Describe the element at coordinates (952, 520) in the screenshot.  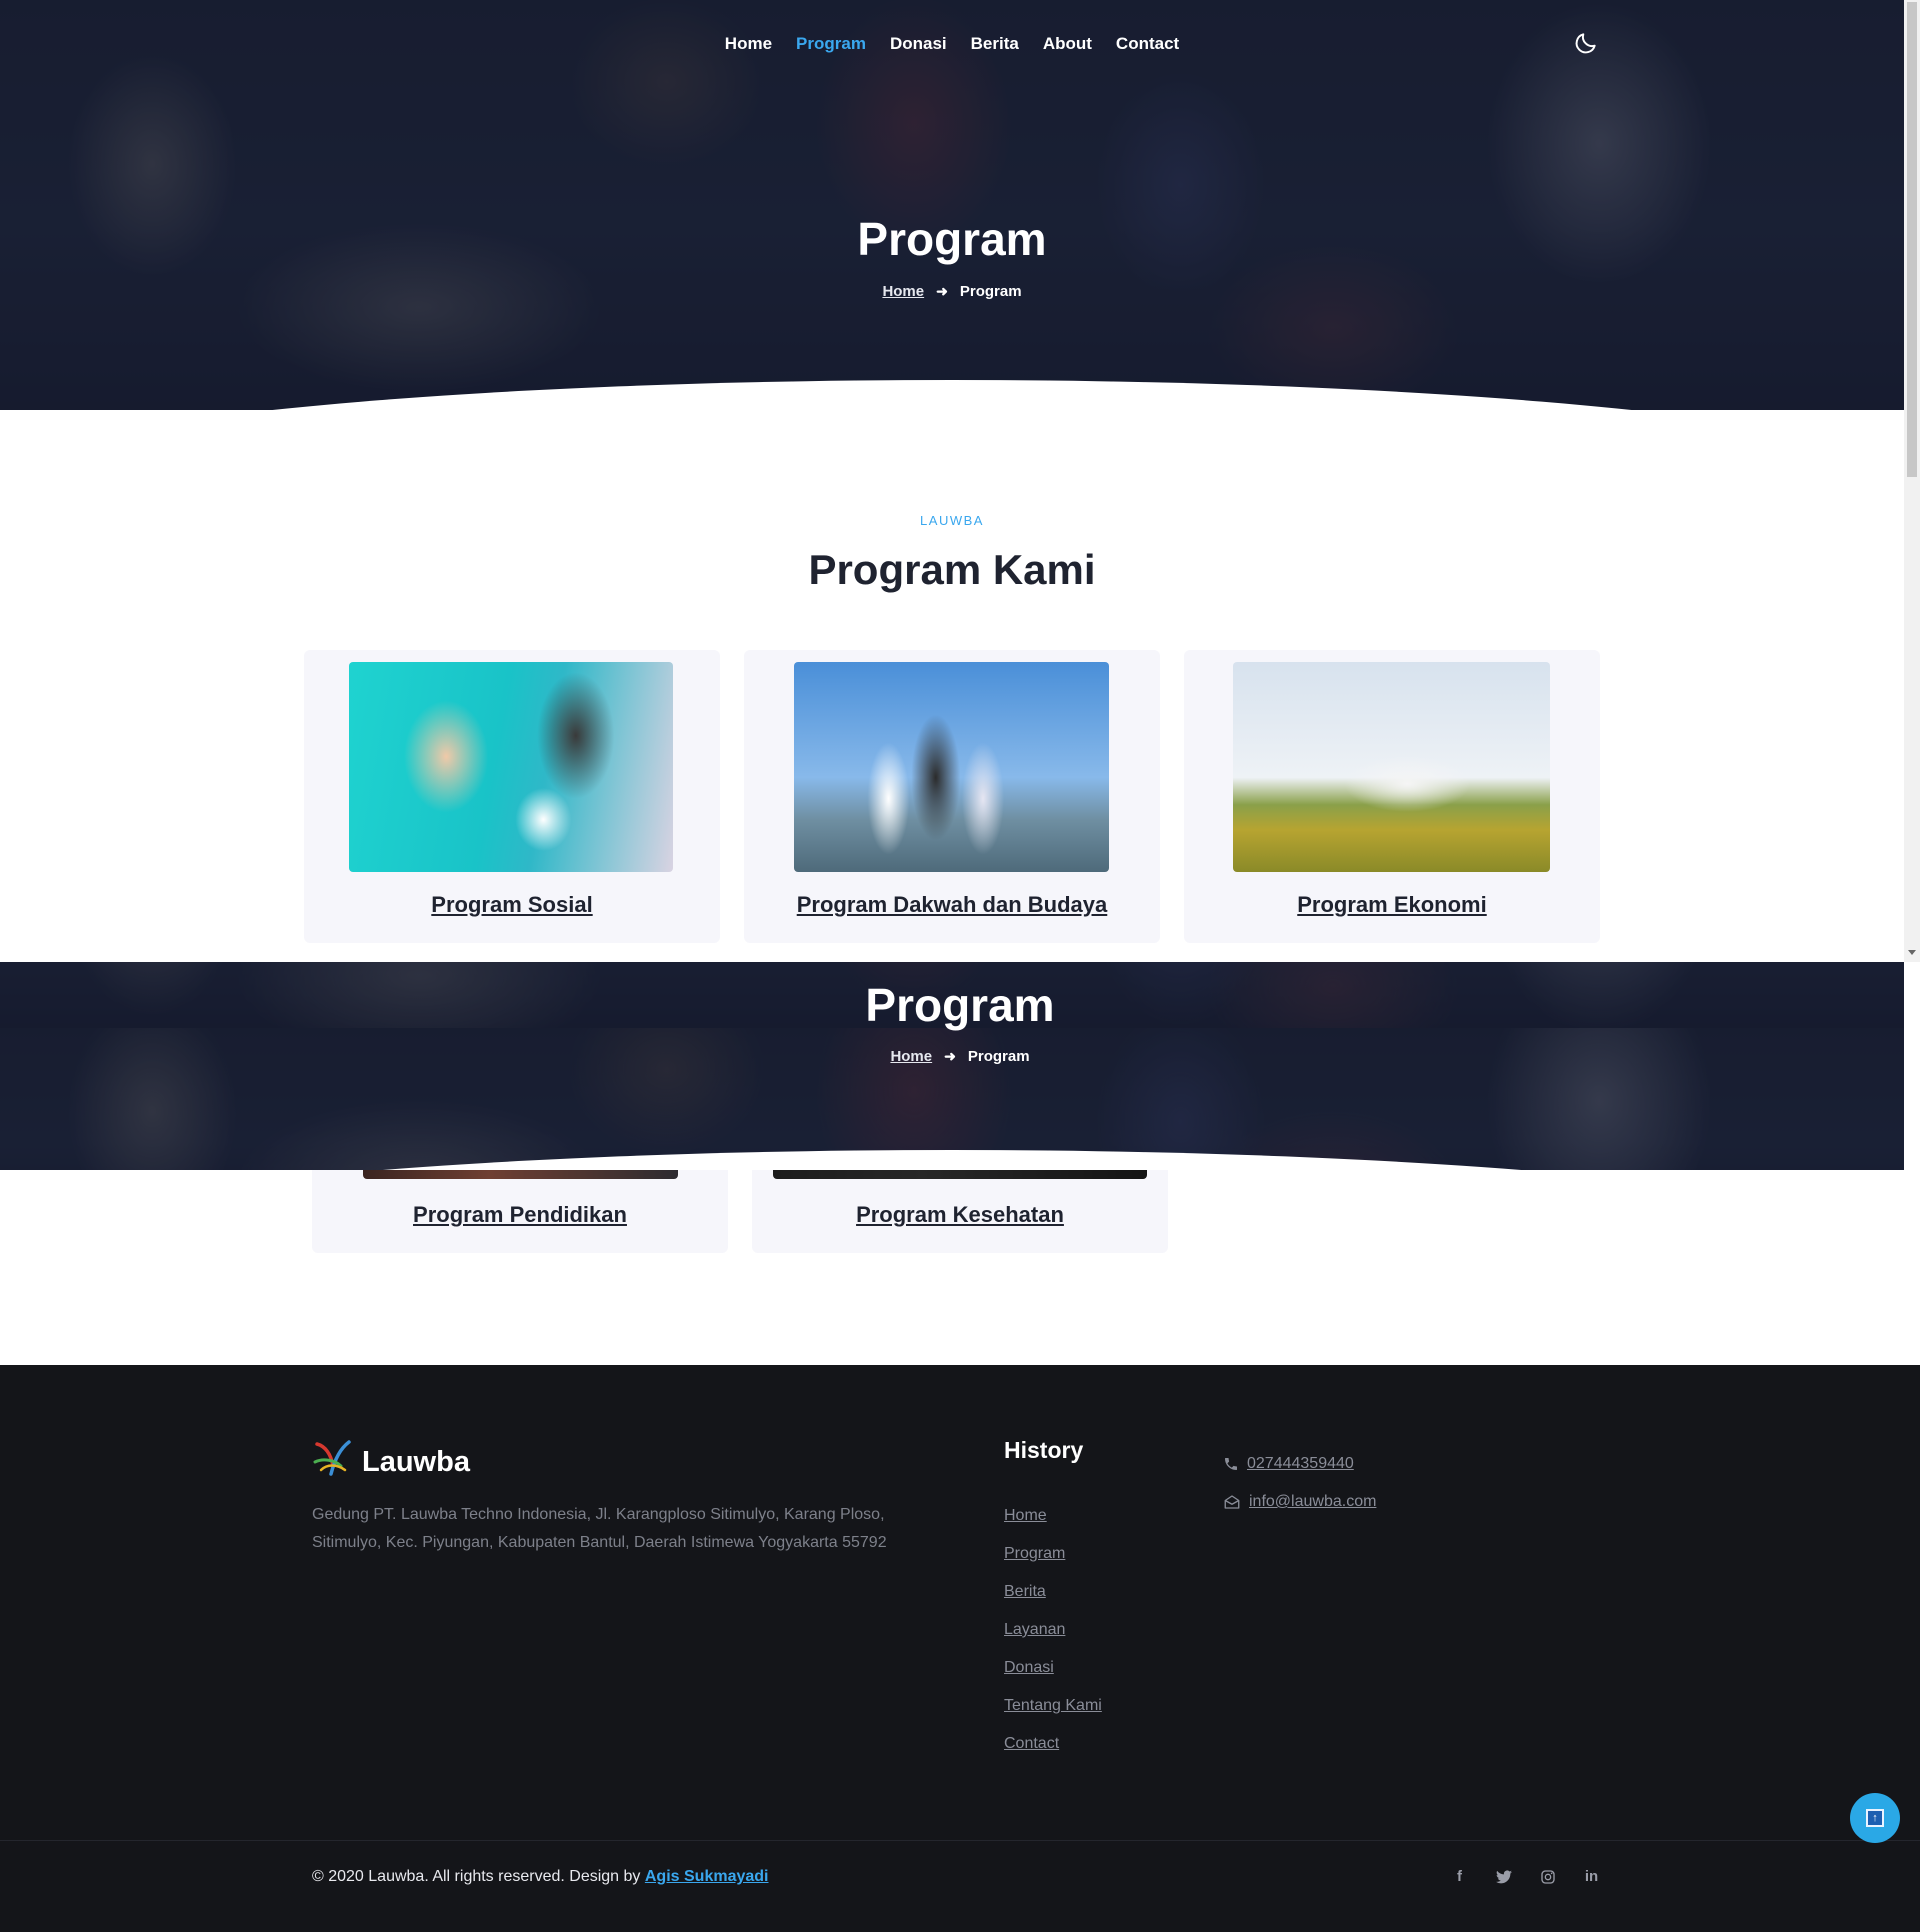
I see `section-eyebrow: LAUWBA` at that location.